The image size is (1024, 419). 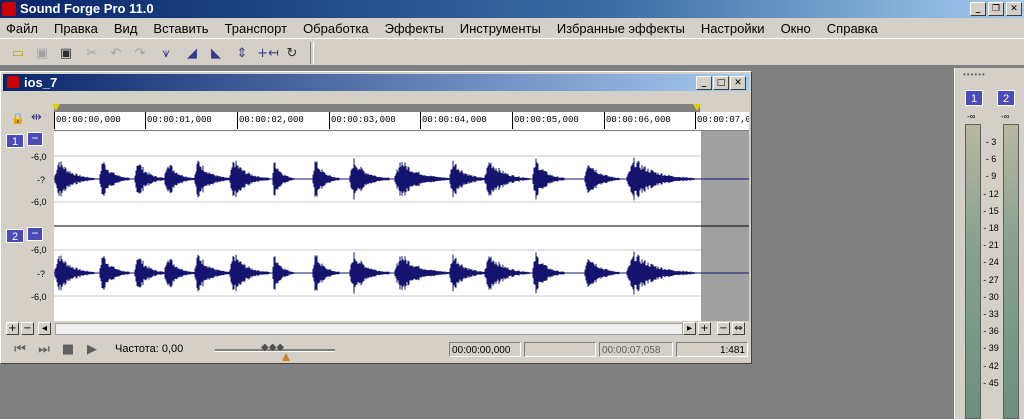 What do you see at coordinates (36, 117) in the screenshot?
I see `split-icon: ⇹` at bounding box center [36, 117].